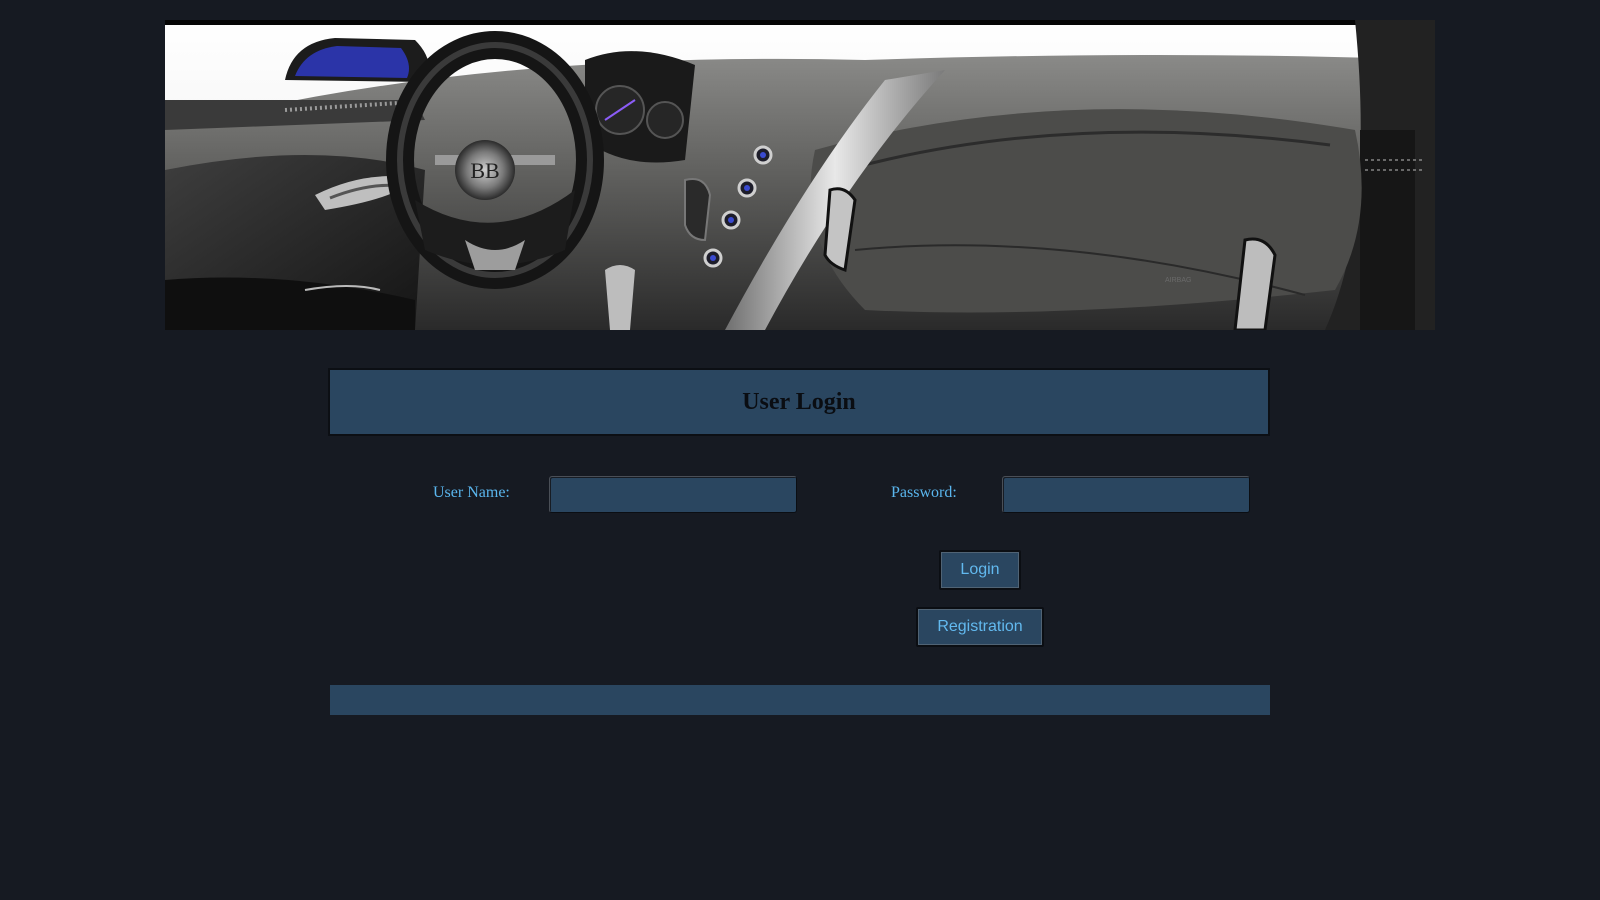  What do you see at coordinates (484, 170) in the screenshot?
I see `svg-text: BB` at bounding box center [484, 170].